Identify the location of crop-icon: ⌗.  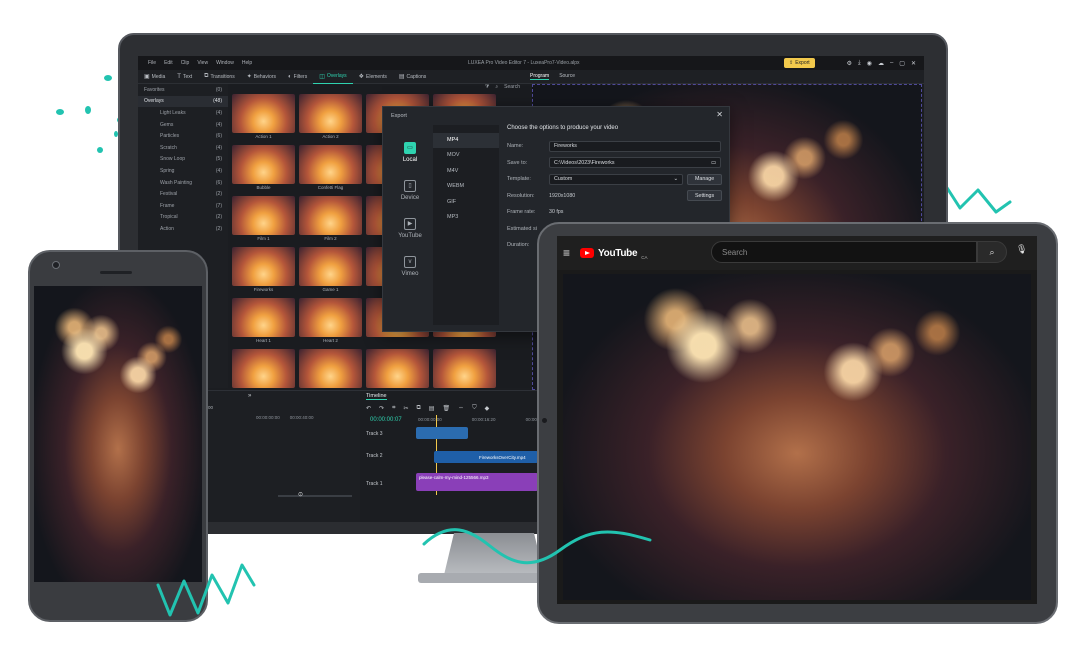
(393, 408).